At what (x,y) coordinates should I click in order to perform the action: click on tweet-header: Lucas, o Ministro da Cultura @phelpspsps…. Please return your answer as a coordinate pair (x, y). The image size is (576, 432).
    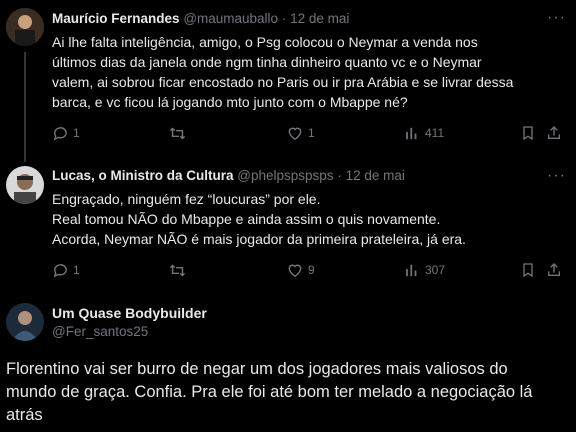
    Looking at the image, I should click on (228, 175).